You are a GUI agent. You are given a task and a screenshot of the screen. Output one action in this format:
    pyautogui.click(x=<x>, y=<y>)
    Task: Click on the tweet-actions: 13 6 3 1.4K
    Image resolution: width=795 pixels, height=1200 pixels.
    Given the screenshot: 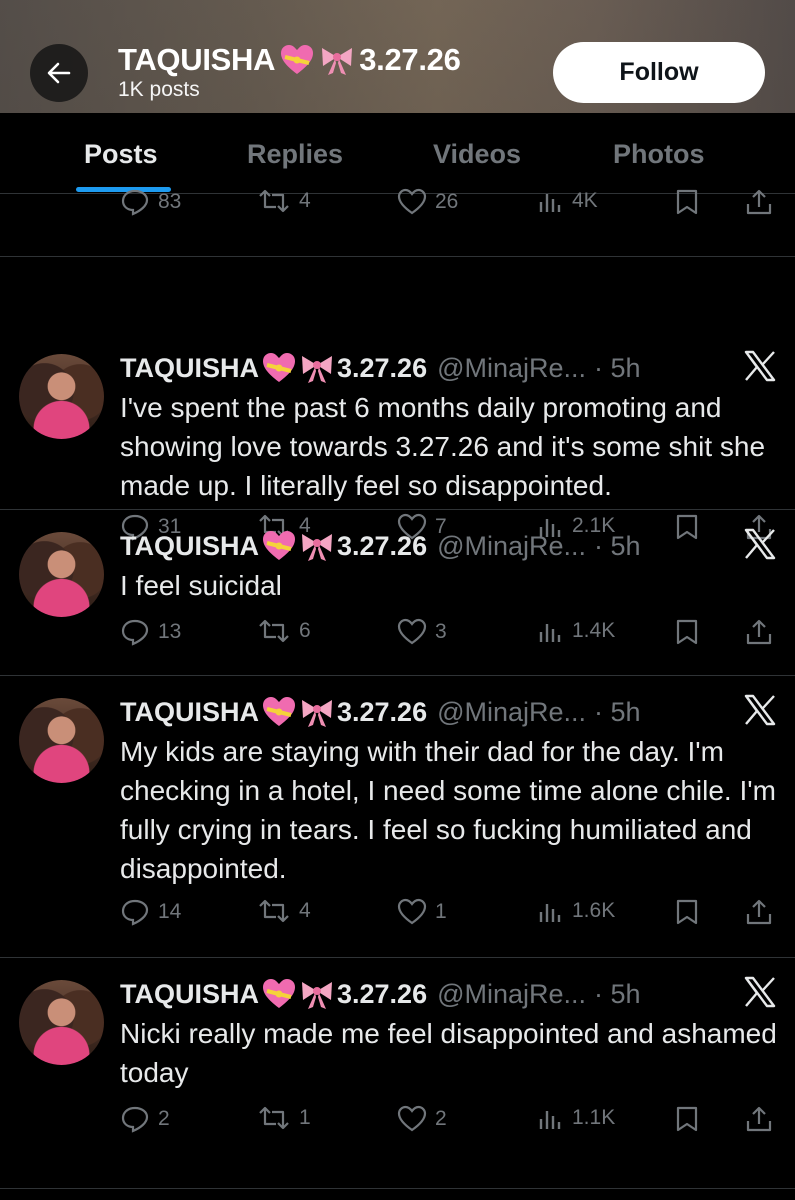 What is the action you would take?
    pyautogui.click(x=397, y=635)
    